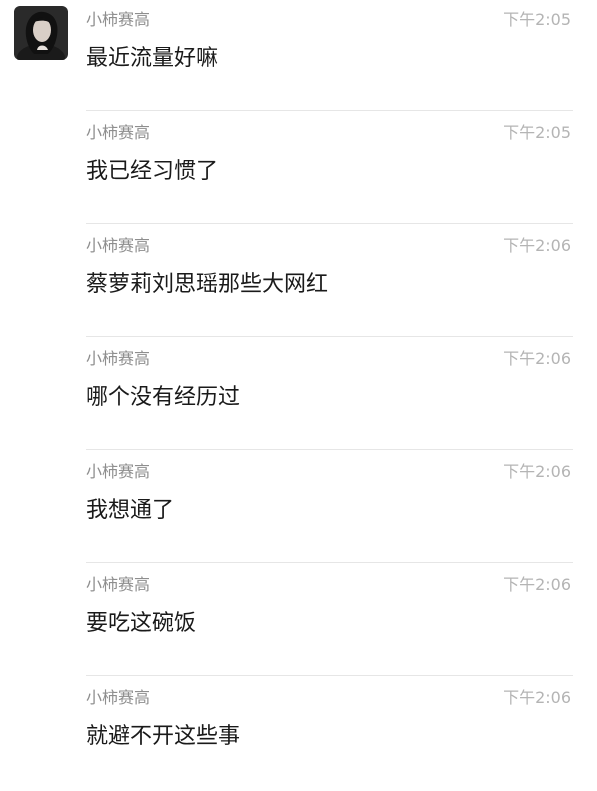  I want to click on message-row: 小柿赛高 下午2:06 哪个没有经历过, so click(298, 395).